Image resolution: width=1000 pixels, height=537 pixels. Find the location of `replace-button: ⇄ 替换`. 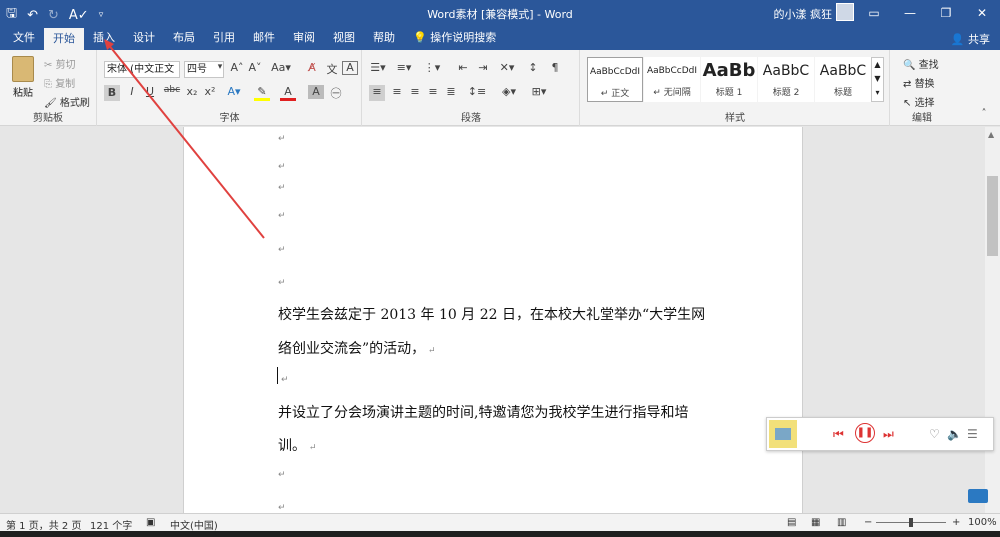

replace-button: ⇄ 替换 is located at coordinates (919, 82).